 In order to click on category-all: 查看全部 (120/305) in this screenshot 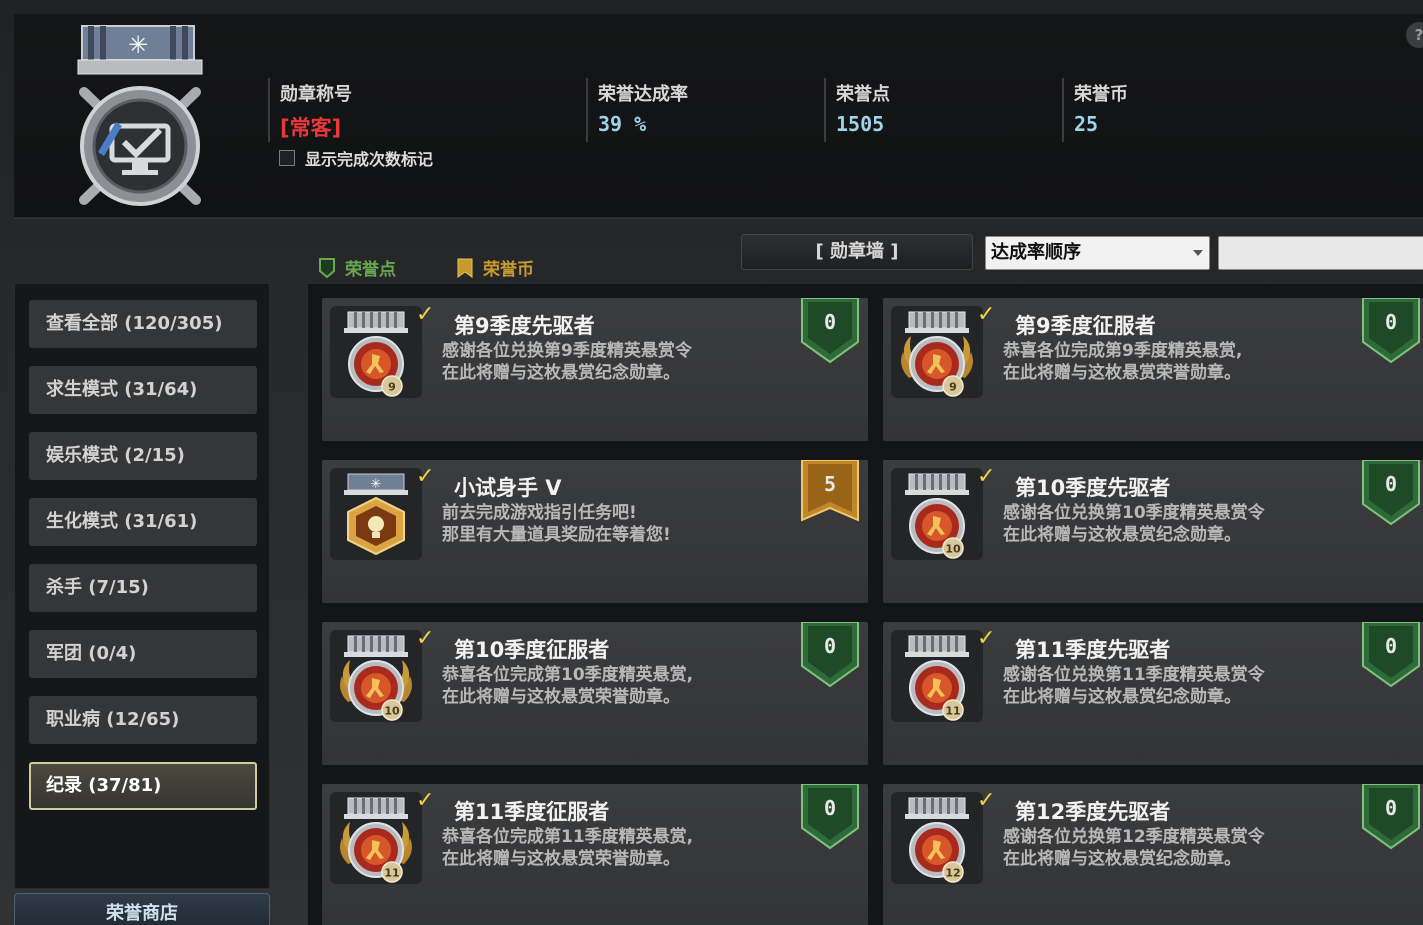, I will do `click(143, 324)`.